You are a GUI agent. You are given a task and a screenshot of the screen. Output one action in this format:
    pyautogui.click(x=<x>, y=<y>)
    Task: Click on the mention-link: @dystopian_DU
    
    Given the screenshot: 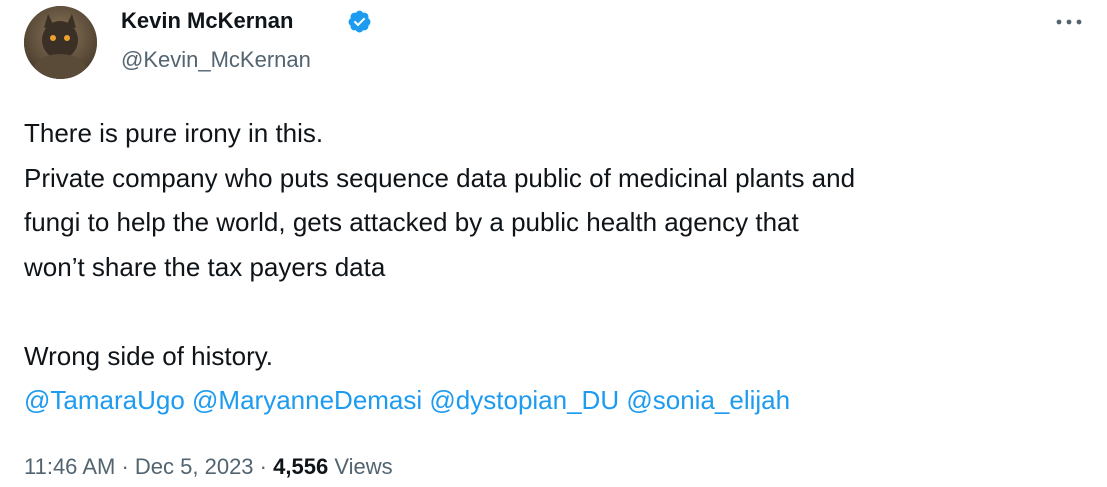 What is the action you would take?
    pyautogui.click(x=524, y=400)
    